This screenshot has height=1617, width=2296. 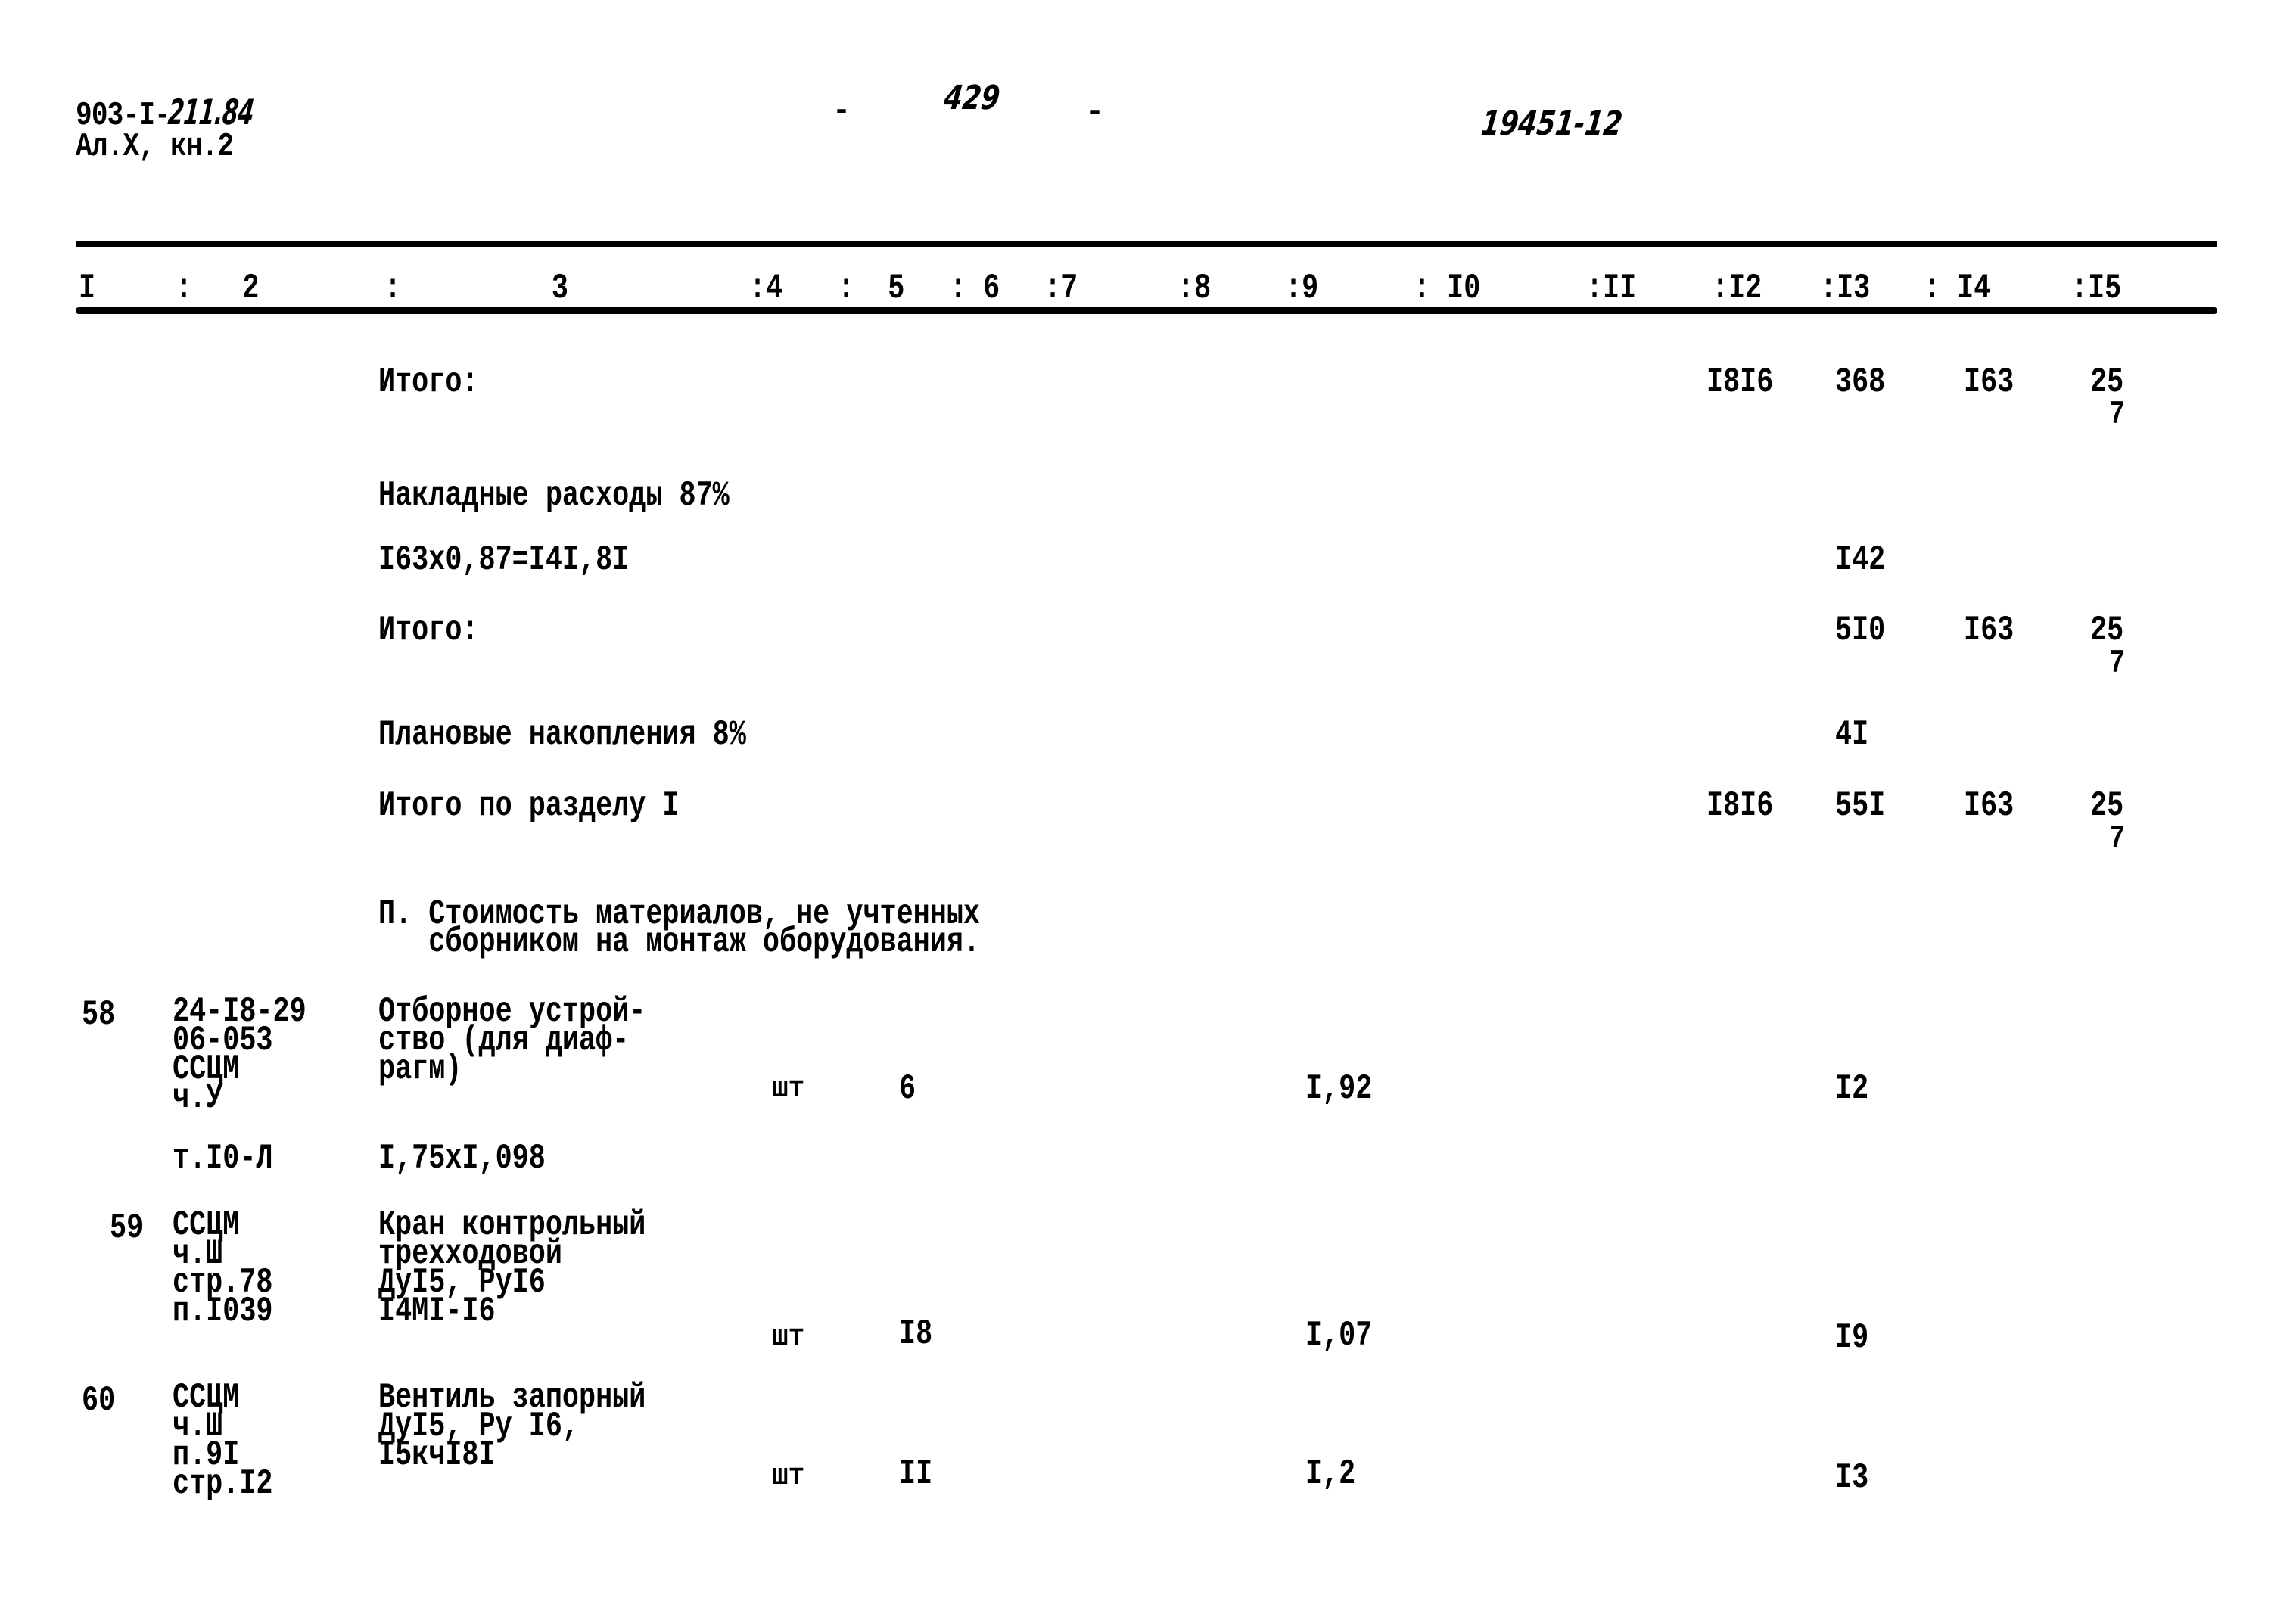 I want to click on document-code: 903-I-211.84, so click(x=176, y=112).